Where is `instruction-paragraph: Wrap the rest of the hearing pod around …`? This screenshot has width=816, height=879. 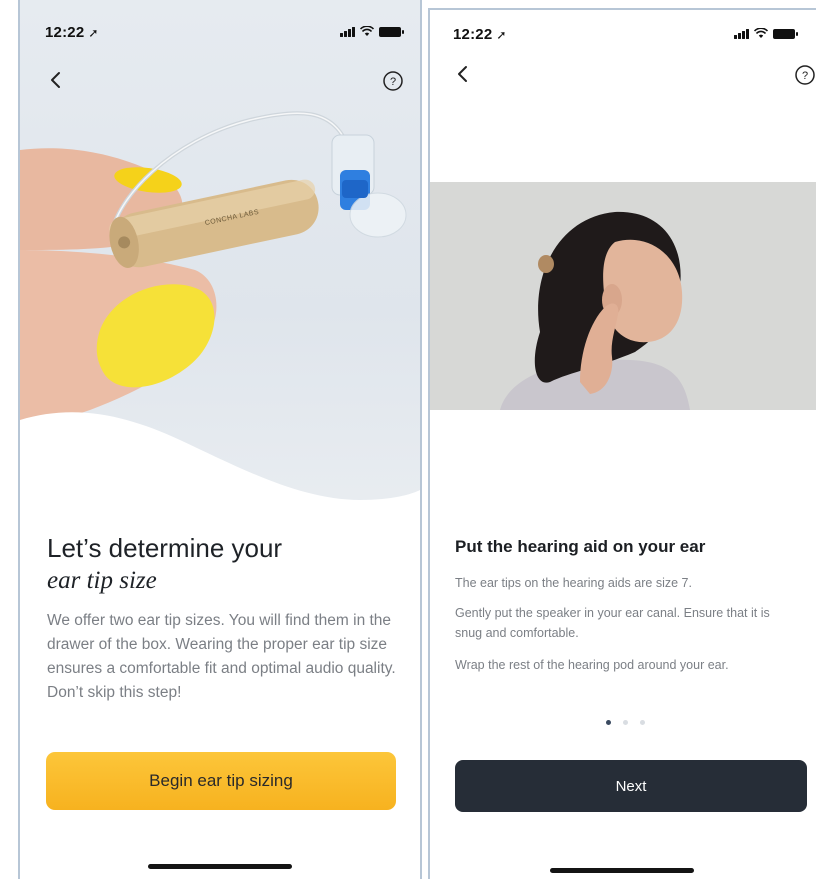
instruction-paragraph: Wrap the rest of the hearing pod around … is located at coordinates (592, 665).